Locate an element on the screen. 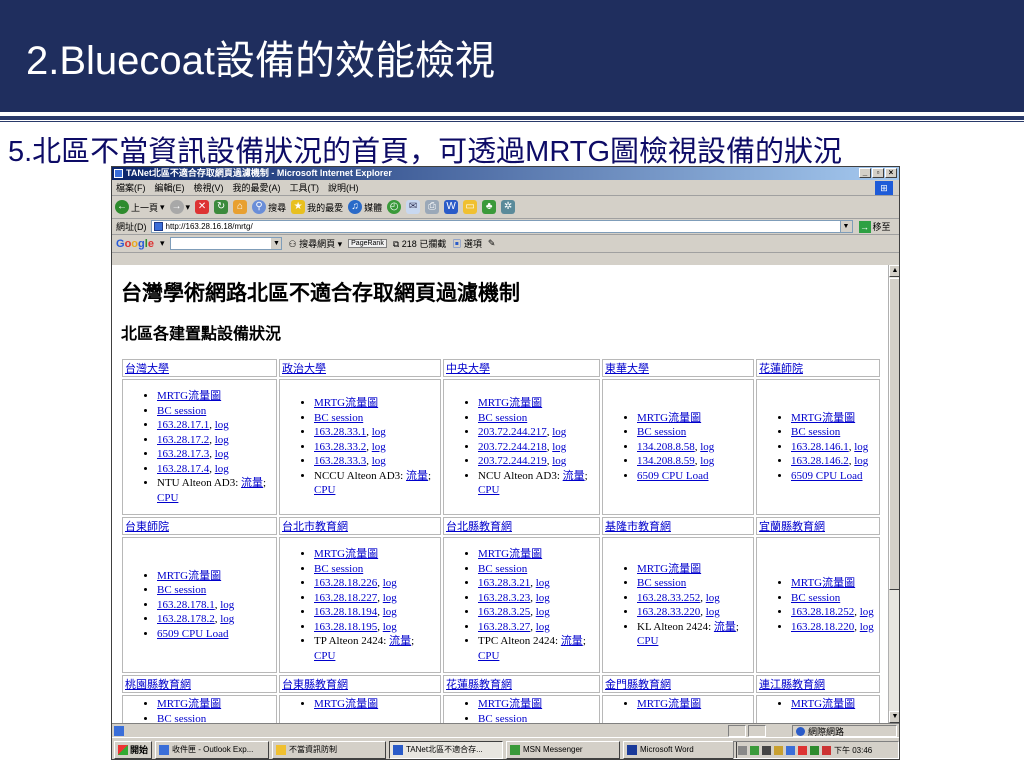 Image resolution: width=1024 pixels, height=768 pixels. ip-link: 203.72.244.217 is located at coordinates (512, 432).